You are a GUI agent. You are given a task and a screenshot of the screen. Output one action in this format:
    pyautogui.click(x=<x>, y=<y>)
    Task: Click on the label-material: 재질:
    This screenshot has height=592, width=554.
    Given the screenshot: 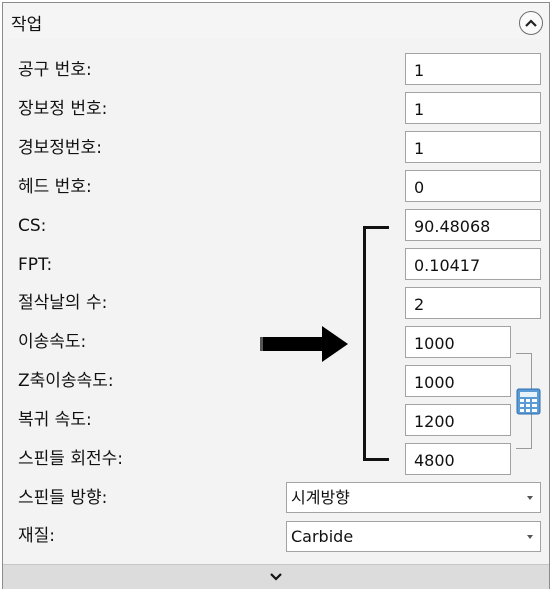 What is the action you would take?
    pyautogui.click(x=37, y=536)
    